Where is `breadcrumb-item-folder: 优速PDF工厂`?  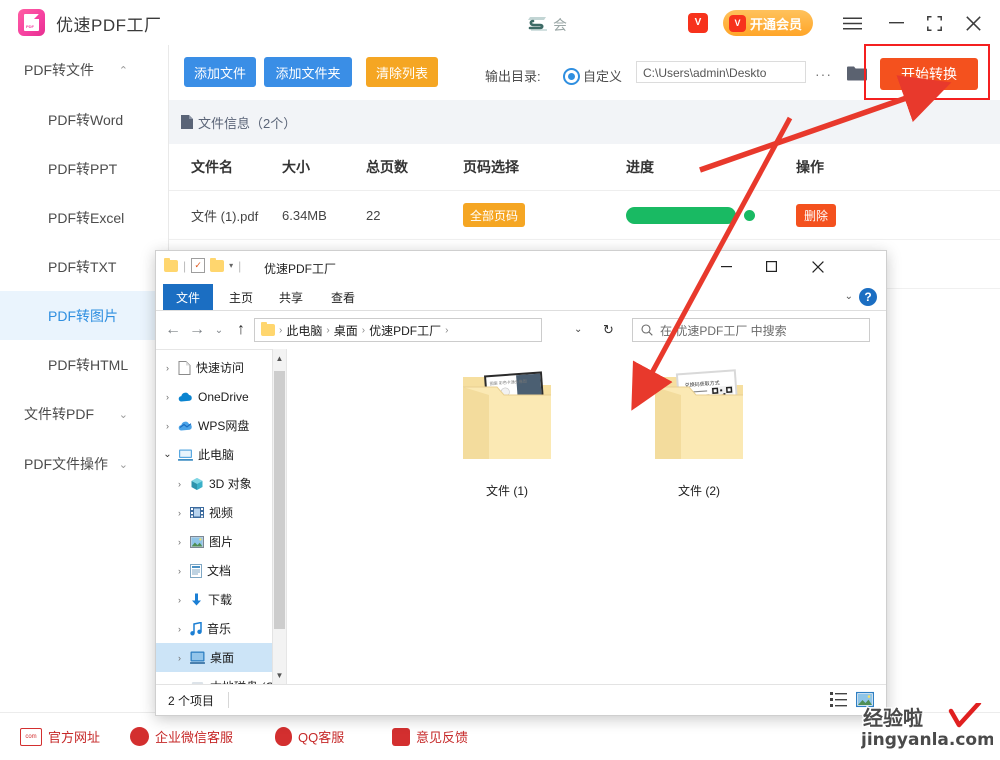
breadcrumb-item-folder: 优速PDF工厂 is located at coordinates (405, 330).